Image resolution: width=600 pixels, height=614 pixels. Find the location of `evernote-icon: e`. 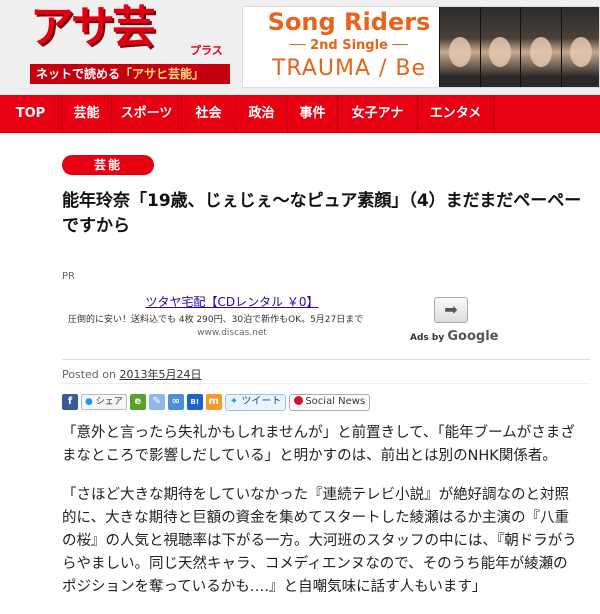

evernote-icon: e is located at coordinates (137, 402).